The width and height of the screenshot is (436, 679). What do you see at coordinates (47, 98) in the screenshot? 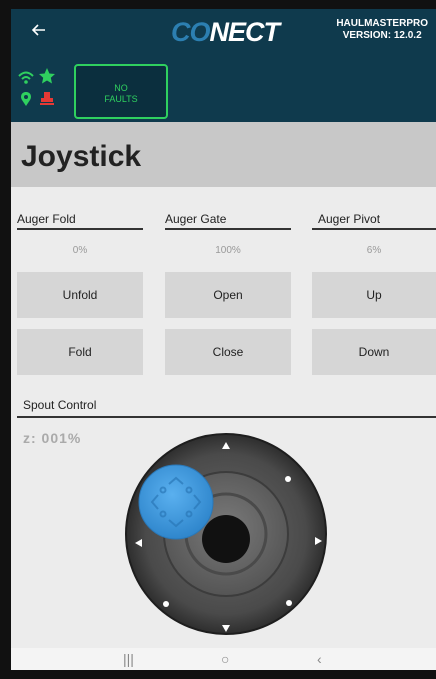
I see `stamp-icon` at bounding box center [47, 98].